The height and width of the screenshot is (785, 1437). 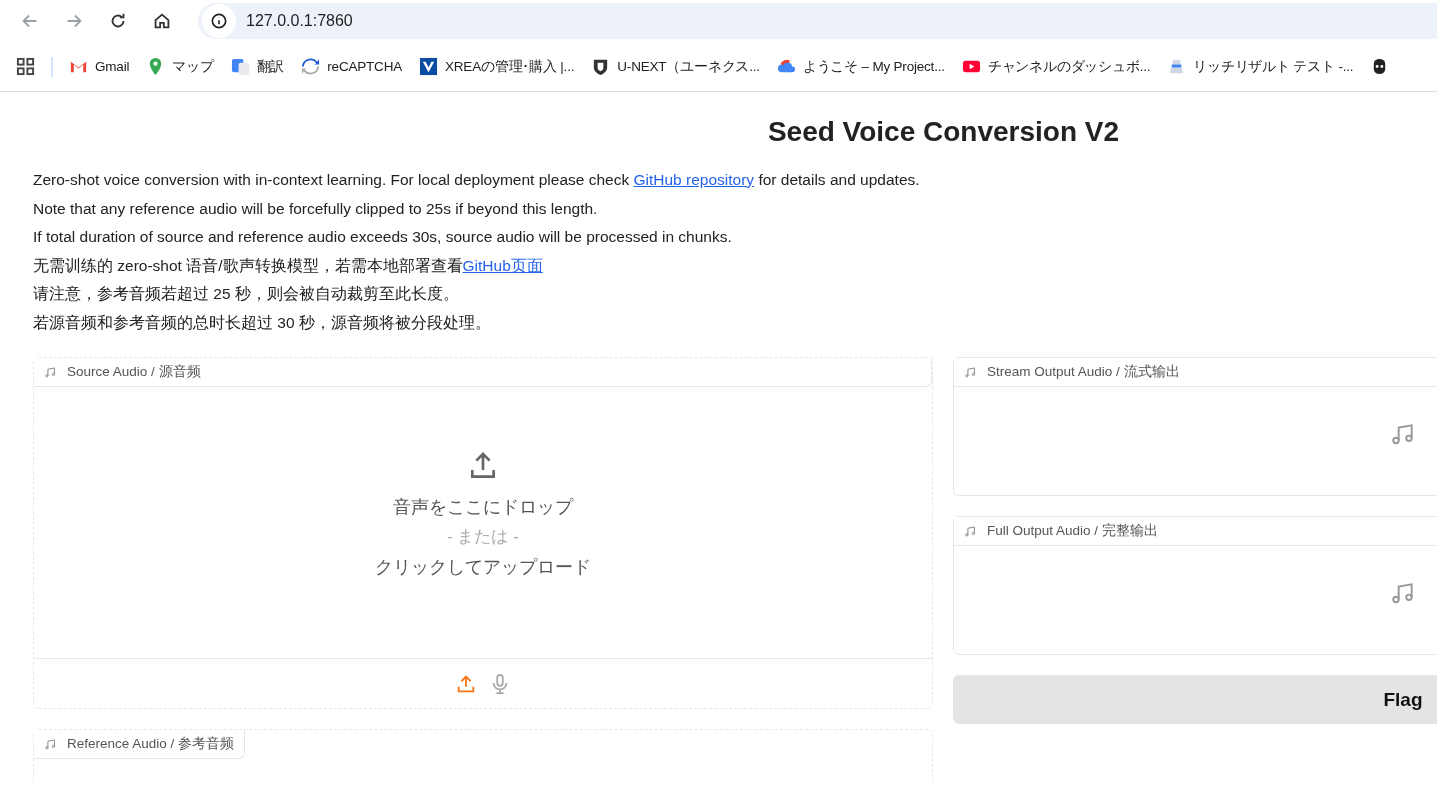 I want to click on bookmark-link: 翻訳, so click(x=257, y=66).